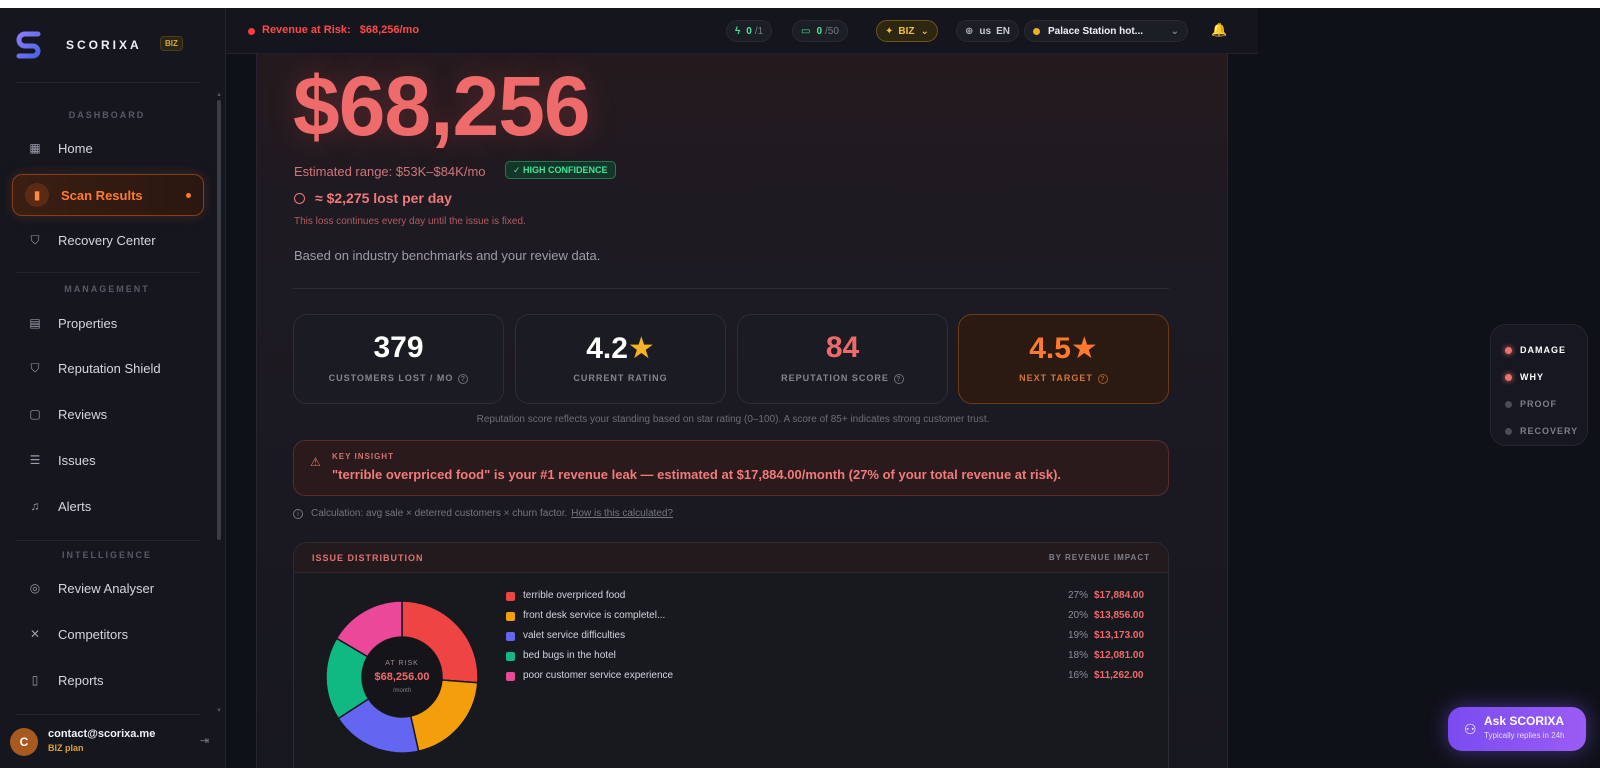 This screenshot has width=1600, height=770. I want to click on scans-counter: ϟ 0 /1, so click(749, 31).